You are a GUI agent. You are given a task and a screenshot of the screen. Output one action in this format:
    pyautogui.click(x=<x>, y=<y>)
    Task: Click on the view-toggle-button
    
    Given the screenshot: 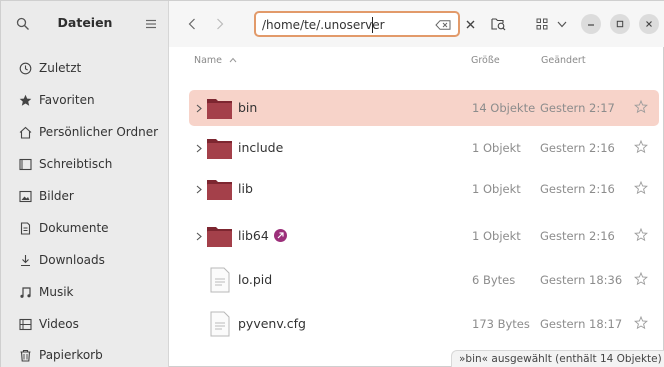 What is the action you would take?
    pyautogui.click(x=542, y=24)
    